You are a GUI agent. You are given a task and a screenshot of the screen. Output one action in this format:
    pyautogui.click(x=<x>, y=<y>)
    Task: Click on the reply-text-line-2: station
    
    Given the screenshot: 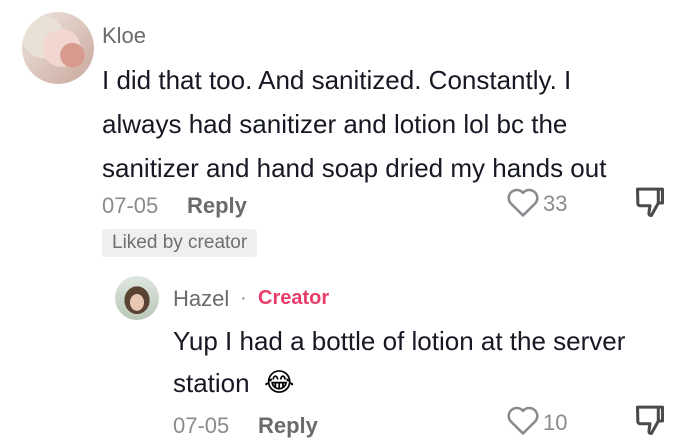 What is the action you would take?
    pyautogui.click(x=211, y=383)
    